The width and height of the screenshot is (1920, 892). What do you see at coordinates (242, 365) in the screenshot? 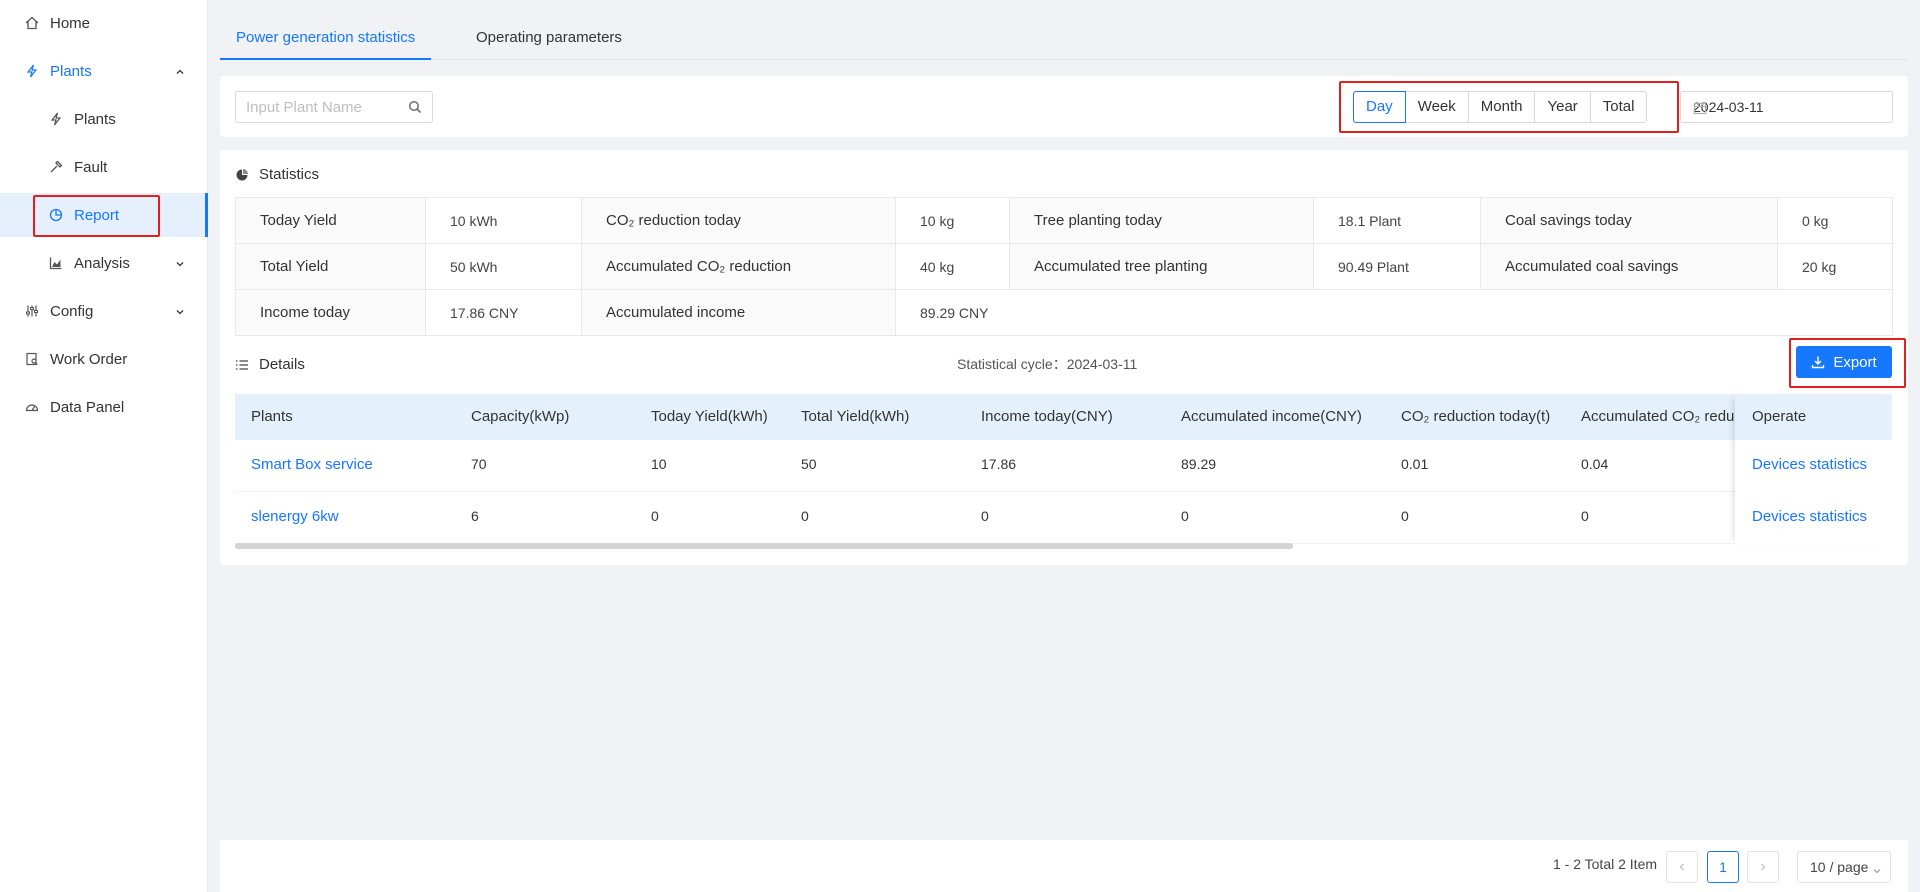
I see `list-icon` at bounding box center [242, 365].